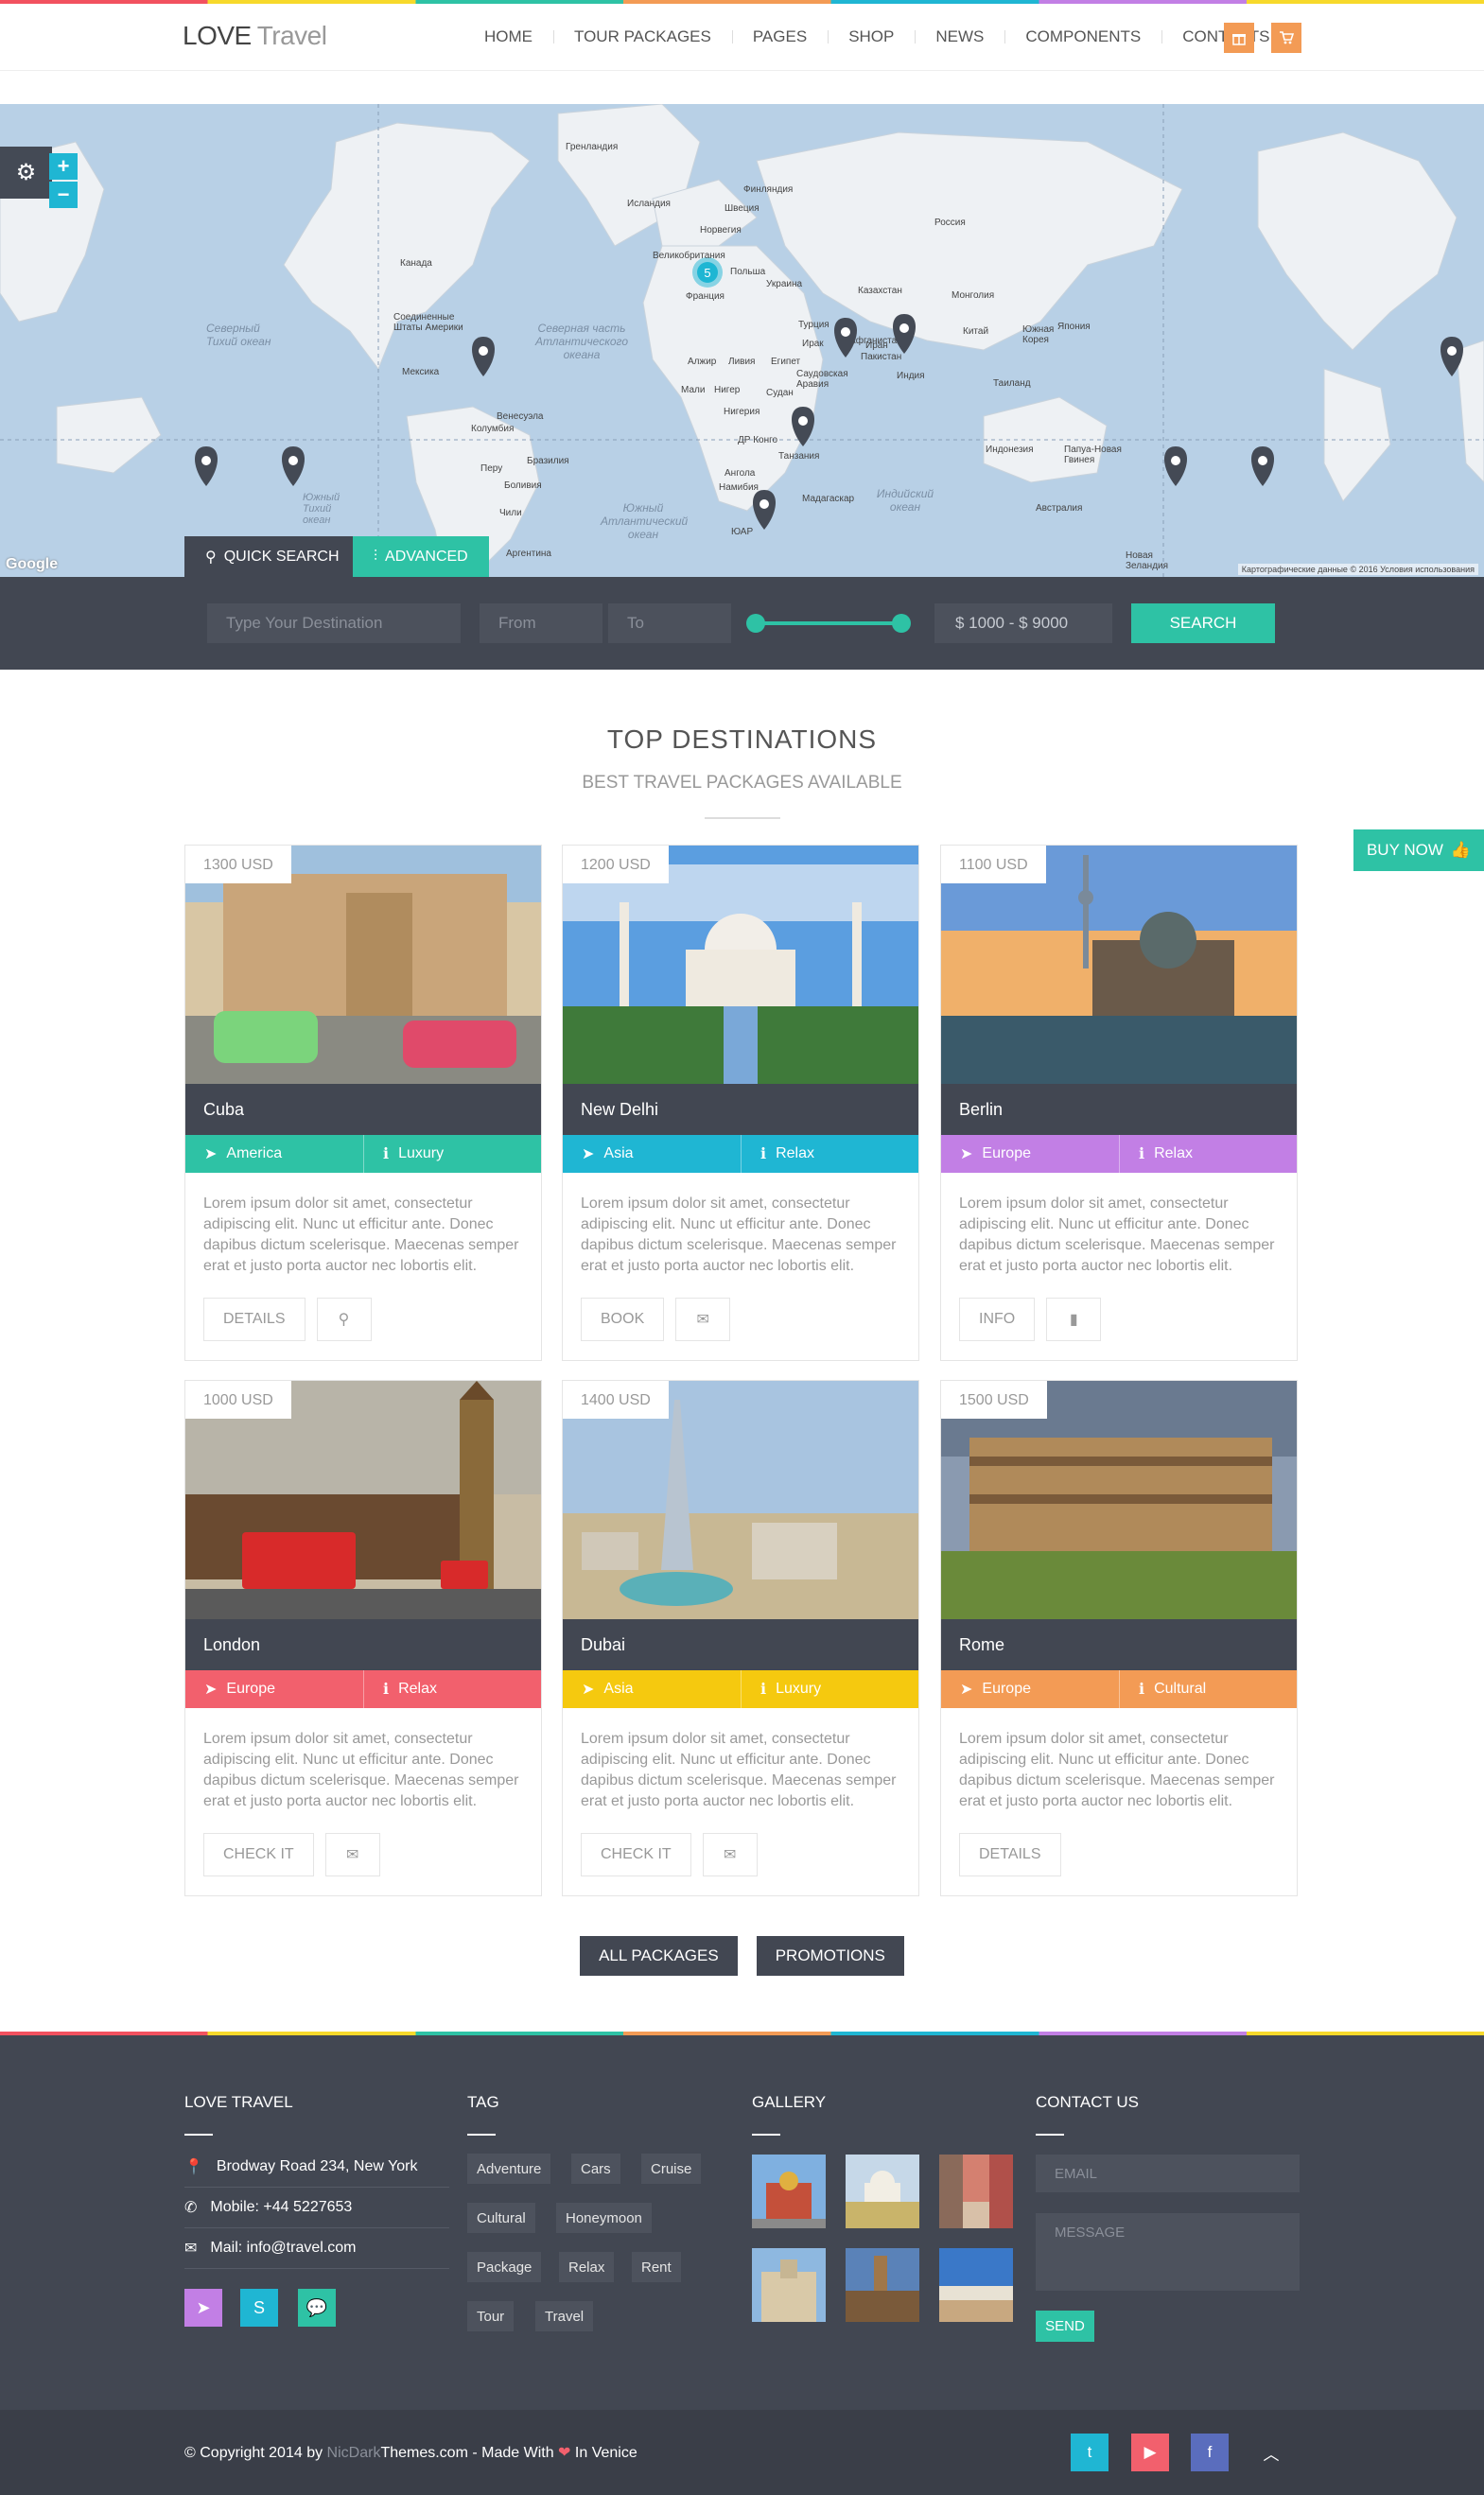  Describe the element at coordinates (1271, 2452) in the screenshot. I see `back-to-top-icon: ︿` at that location.